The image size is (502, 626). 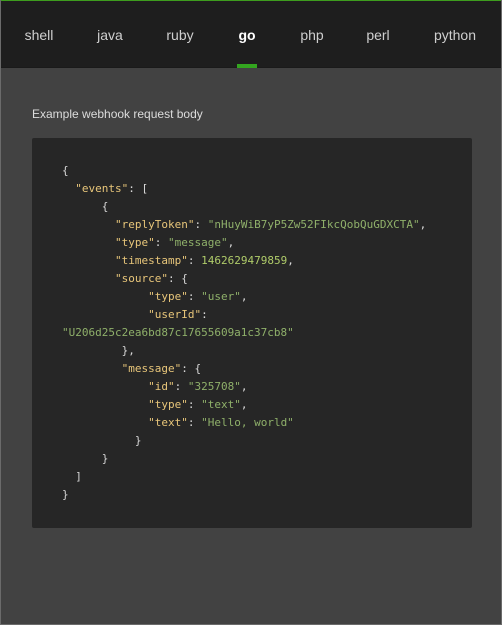 What do you see at coordinates (244, 260) in the screenshot?
I see `json-number: 1462629479859` at bounding box center [244, 260].